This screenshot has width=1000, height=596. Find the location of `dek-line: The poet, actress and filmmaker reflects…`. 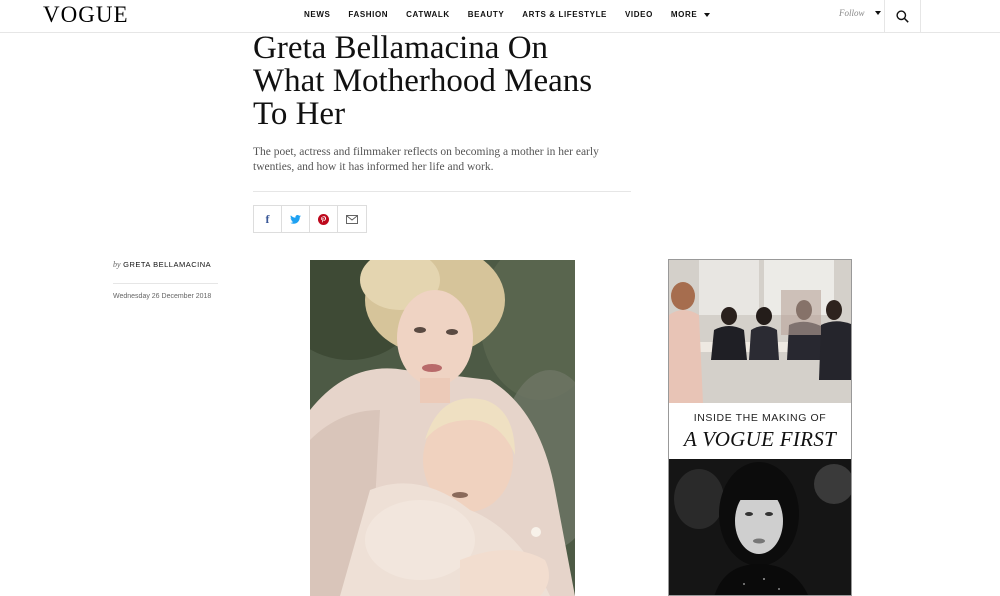

dek-line: The poet, actress and filmmaker reflects… is located at coordinates (426, 152).